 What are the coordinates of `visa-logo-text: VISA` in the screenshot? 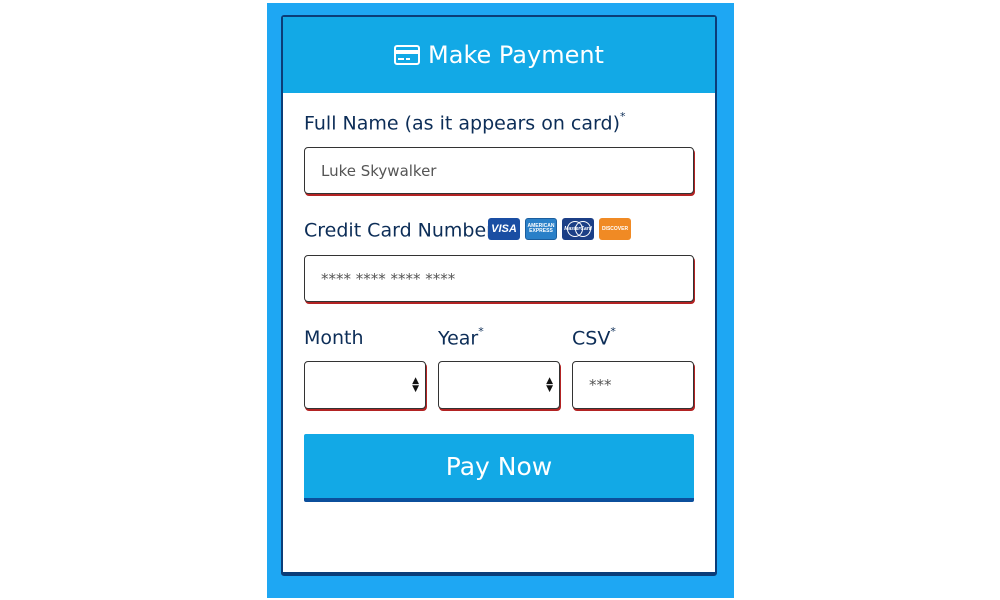 It's located at (504, 229).